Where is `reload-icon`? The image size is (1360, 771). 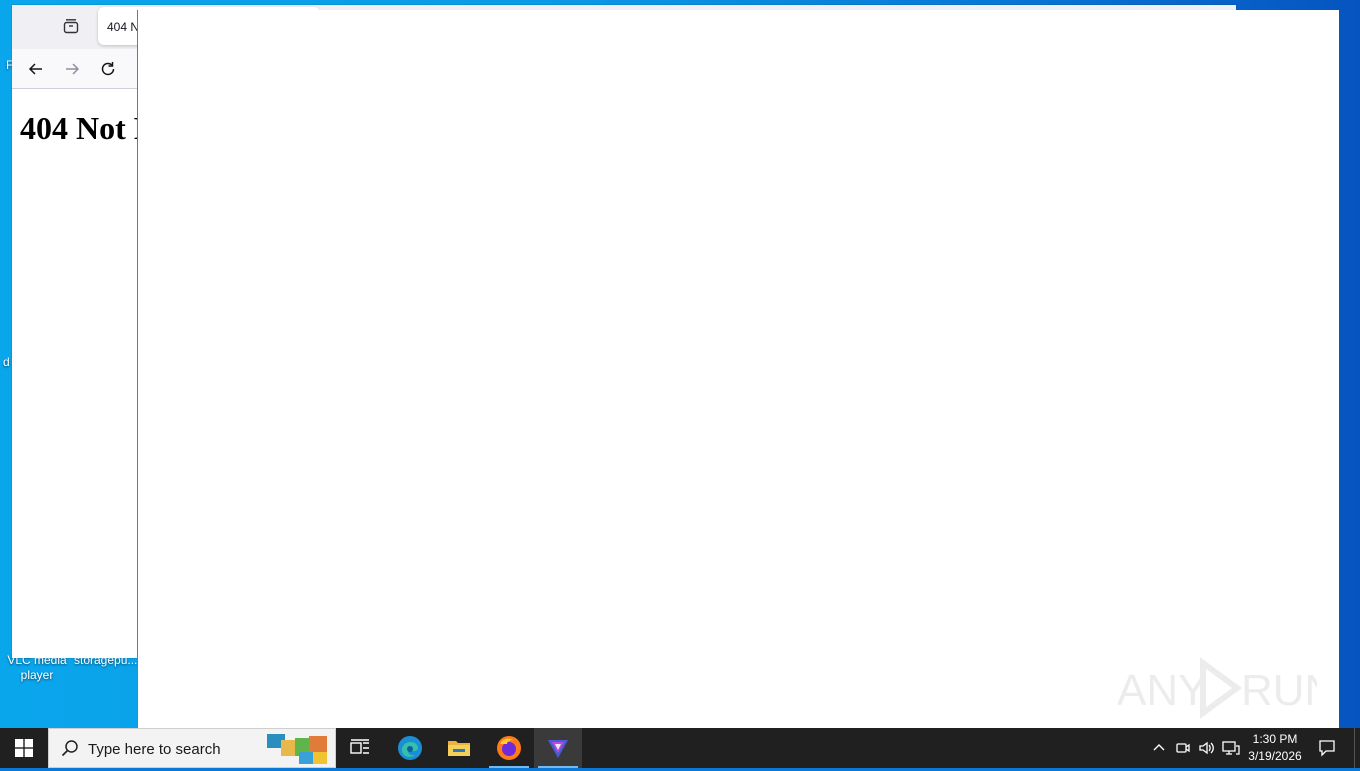
reload-icon is located at coordinates (108, 69).